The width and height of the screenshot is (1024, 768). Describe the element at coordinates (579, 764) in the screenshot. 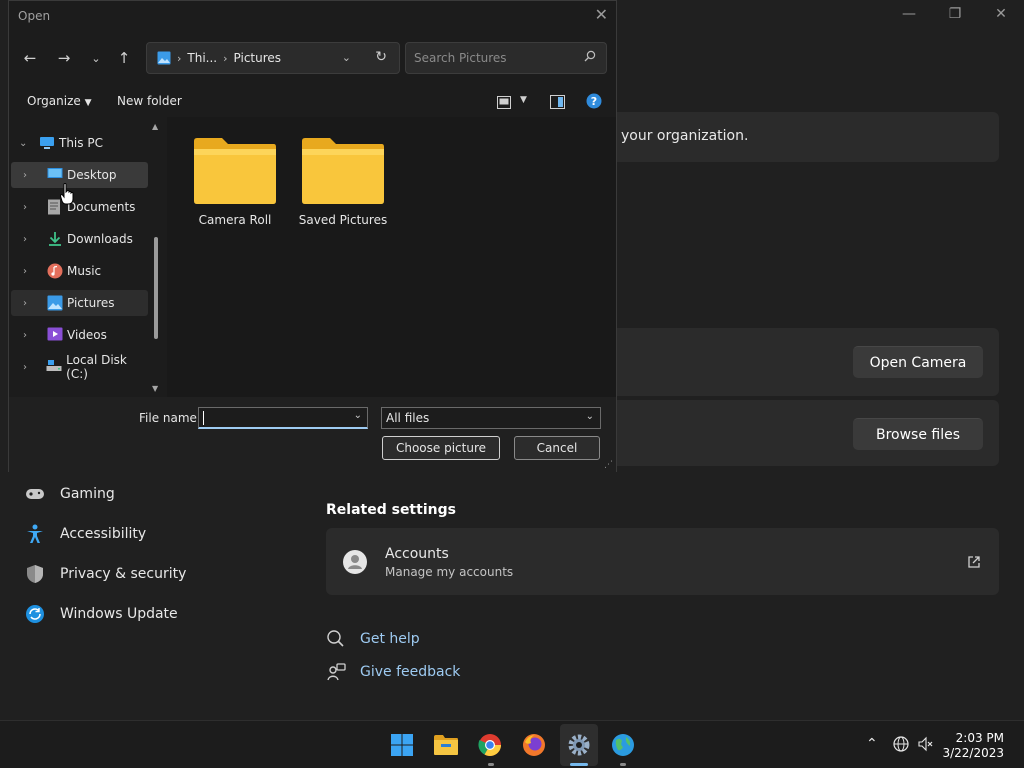

I see `settings-running-indicator` at that location.